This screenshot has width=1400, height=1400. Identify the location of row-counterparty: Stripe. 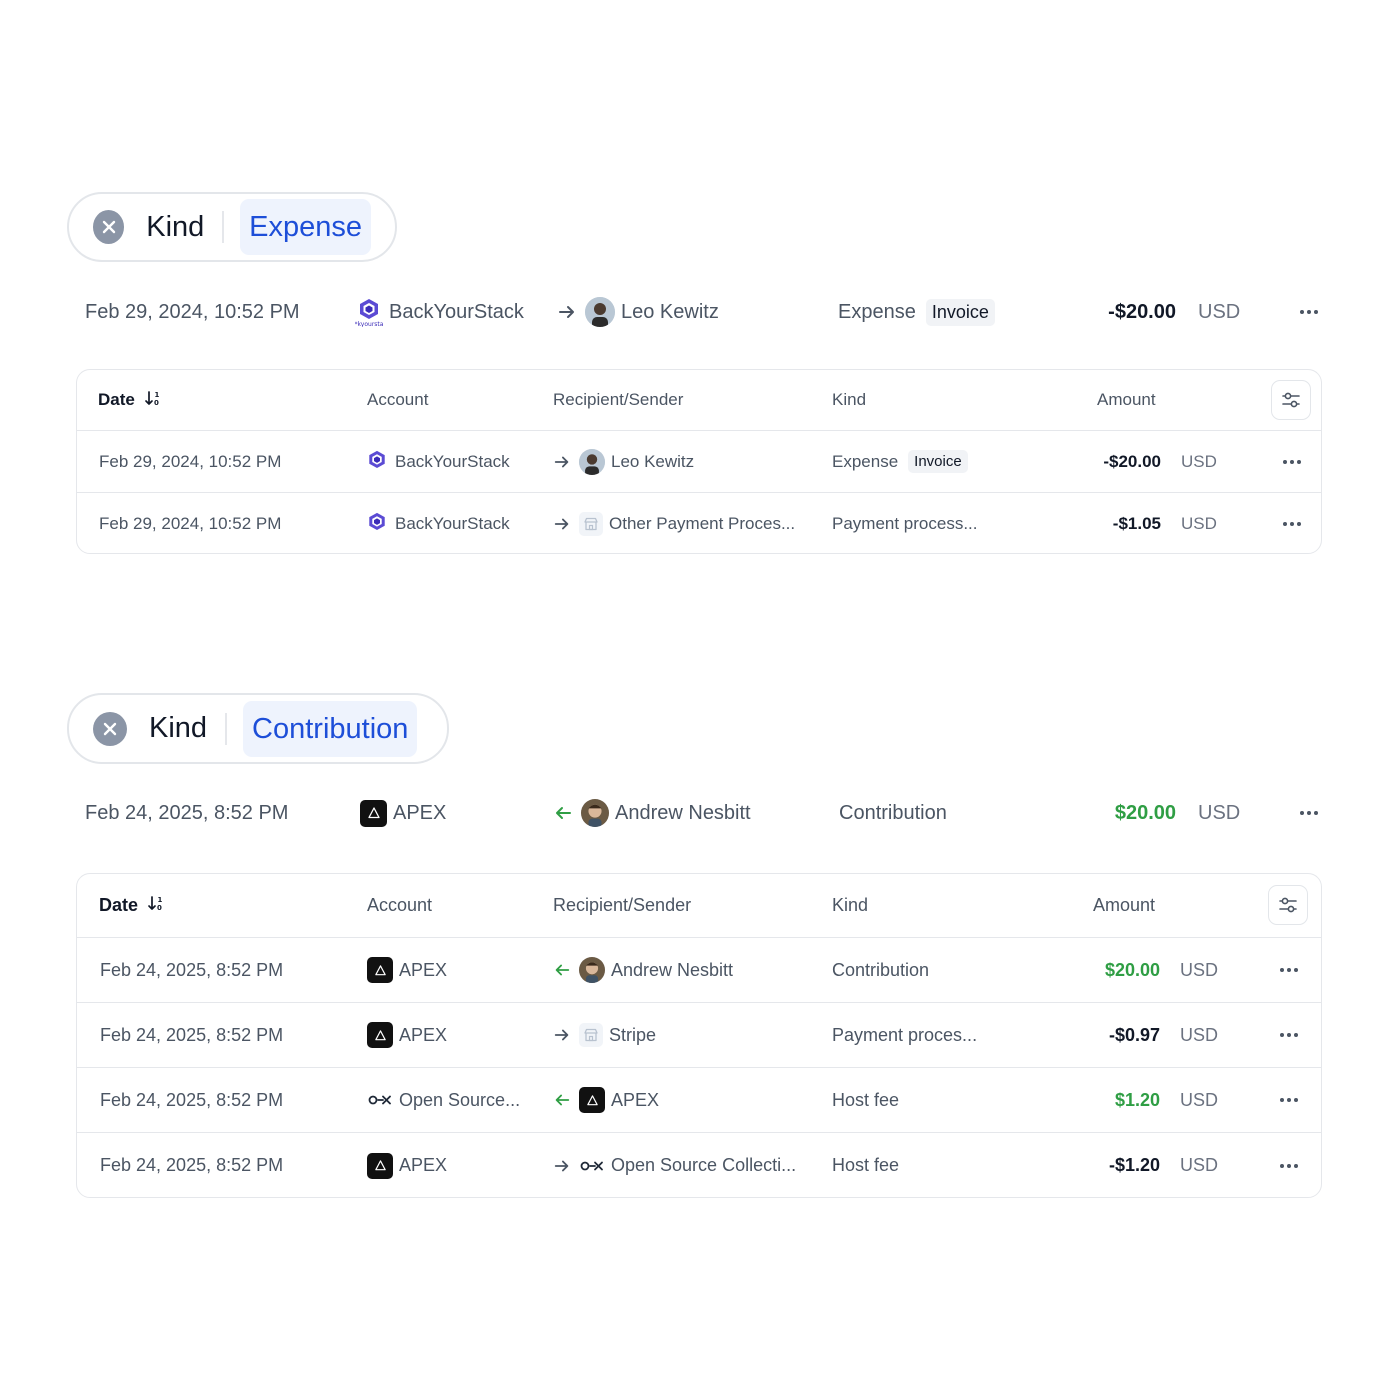
(604, 1035).